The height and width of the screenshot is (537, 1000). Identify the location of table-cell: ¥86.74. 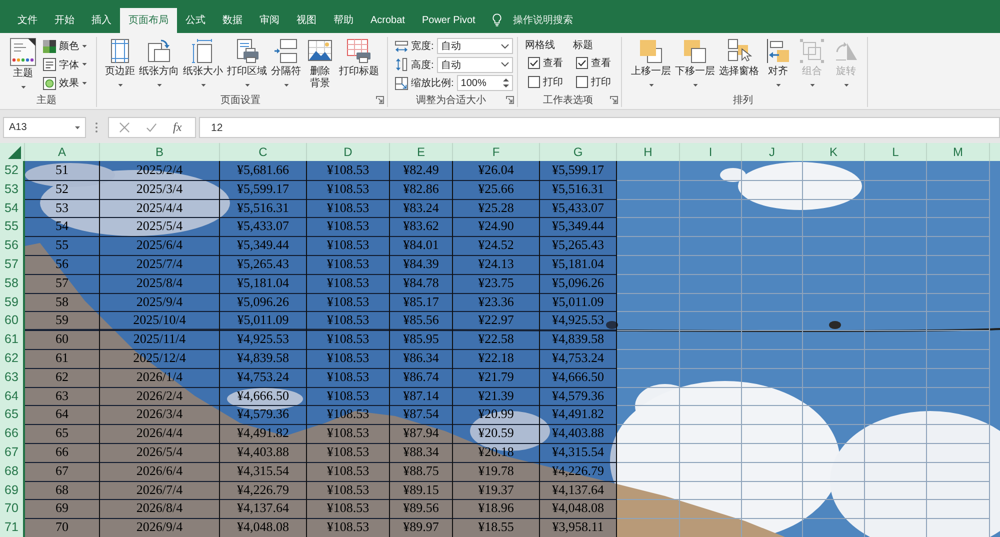
(421, 378).